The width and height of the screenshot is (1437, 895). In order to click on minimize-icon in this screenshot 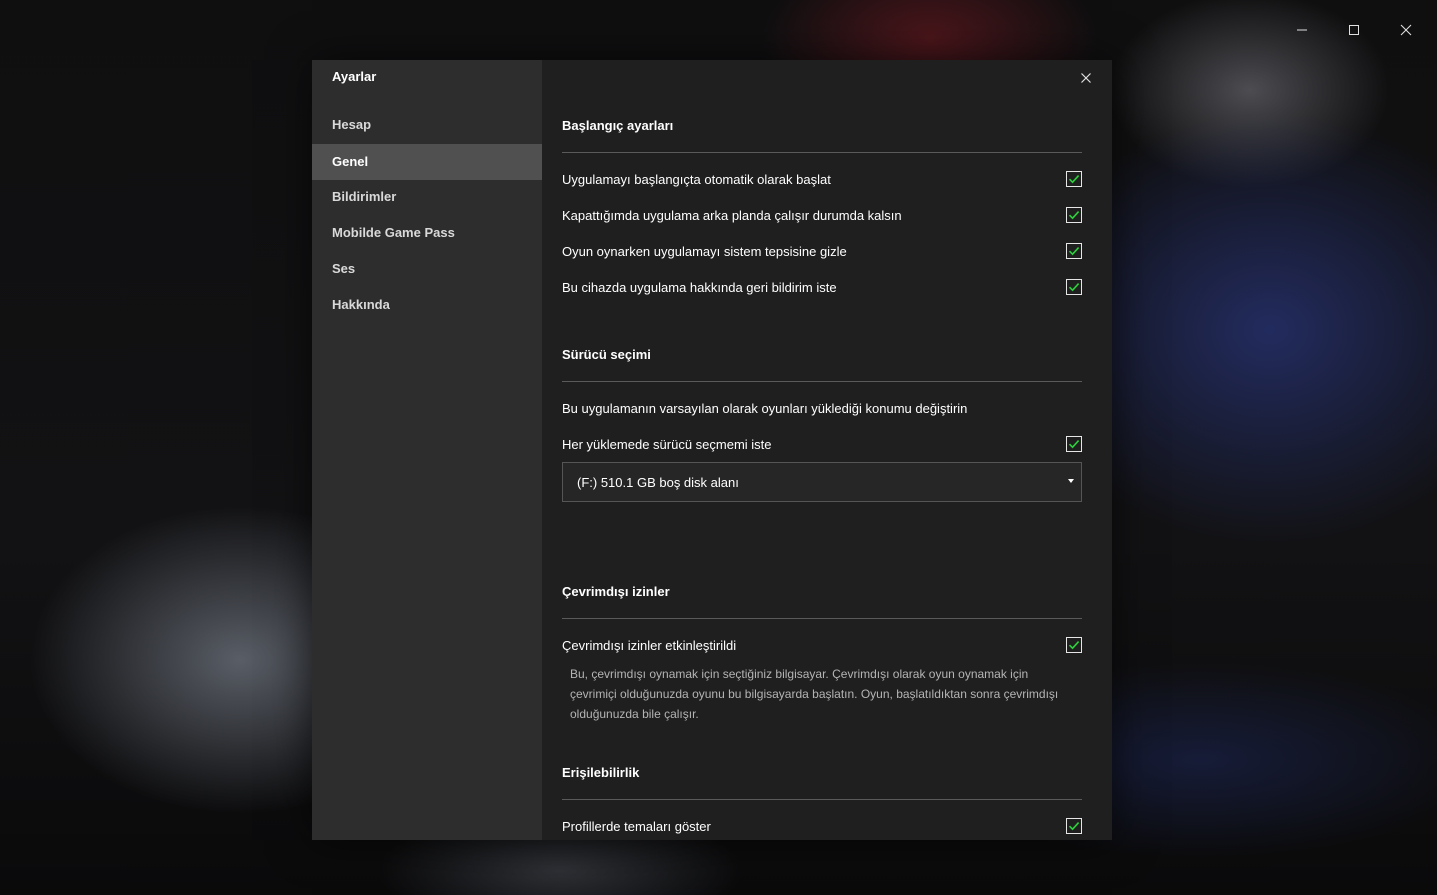, I will do `click(1302, 30)`.